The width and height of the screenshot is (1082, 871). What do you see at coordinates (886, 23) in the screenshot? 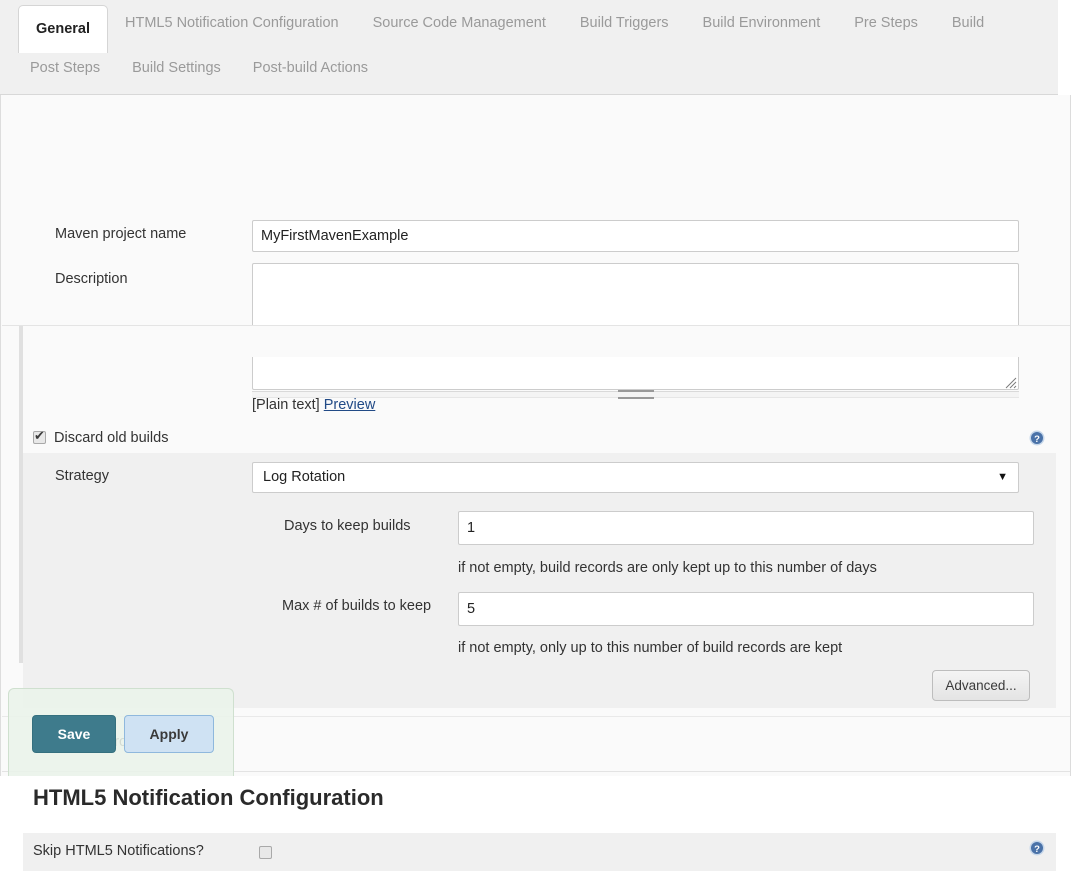
I see `tab-pre-steps: Pre Steps` at bounding box center [886, 23].